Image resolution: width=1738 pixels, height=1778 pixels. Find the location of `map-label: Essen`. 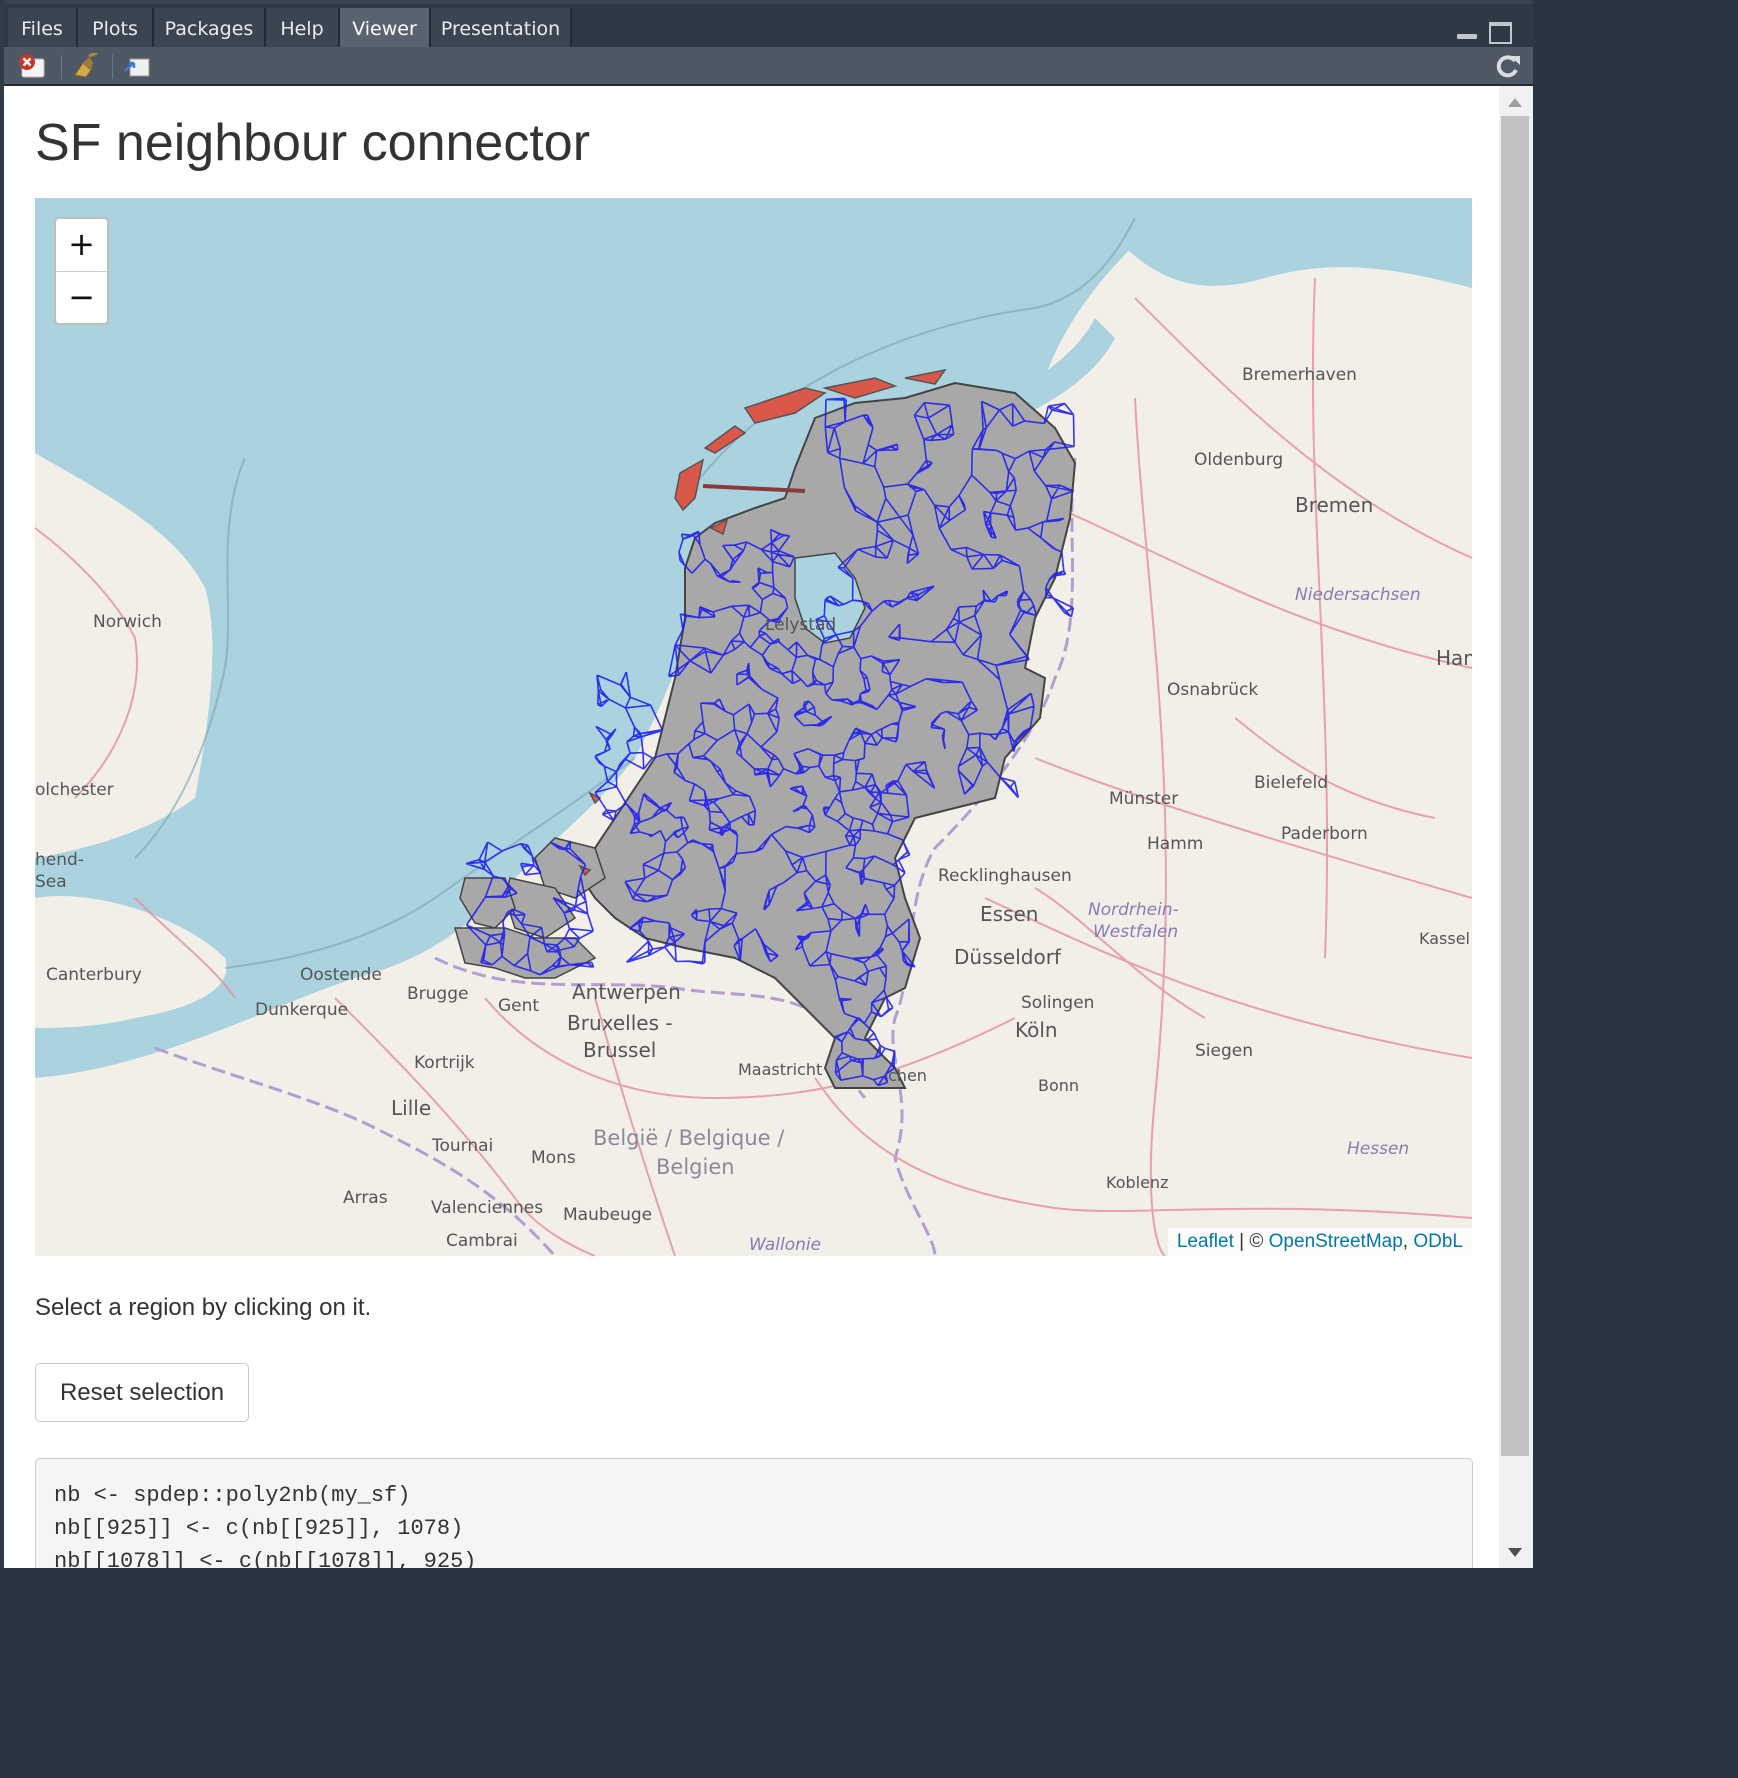

map-label: Essen is located at coordinates (1009, 914).